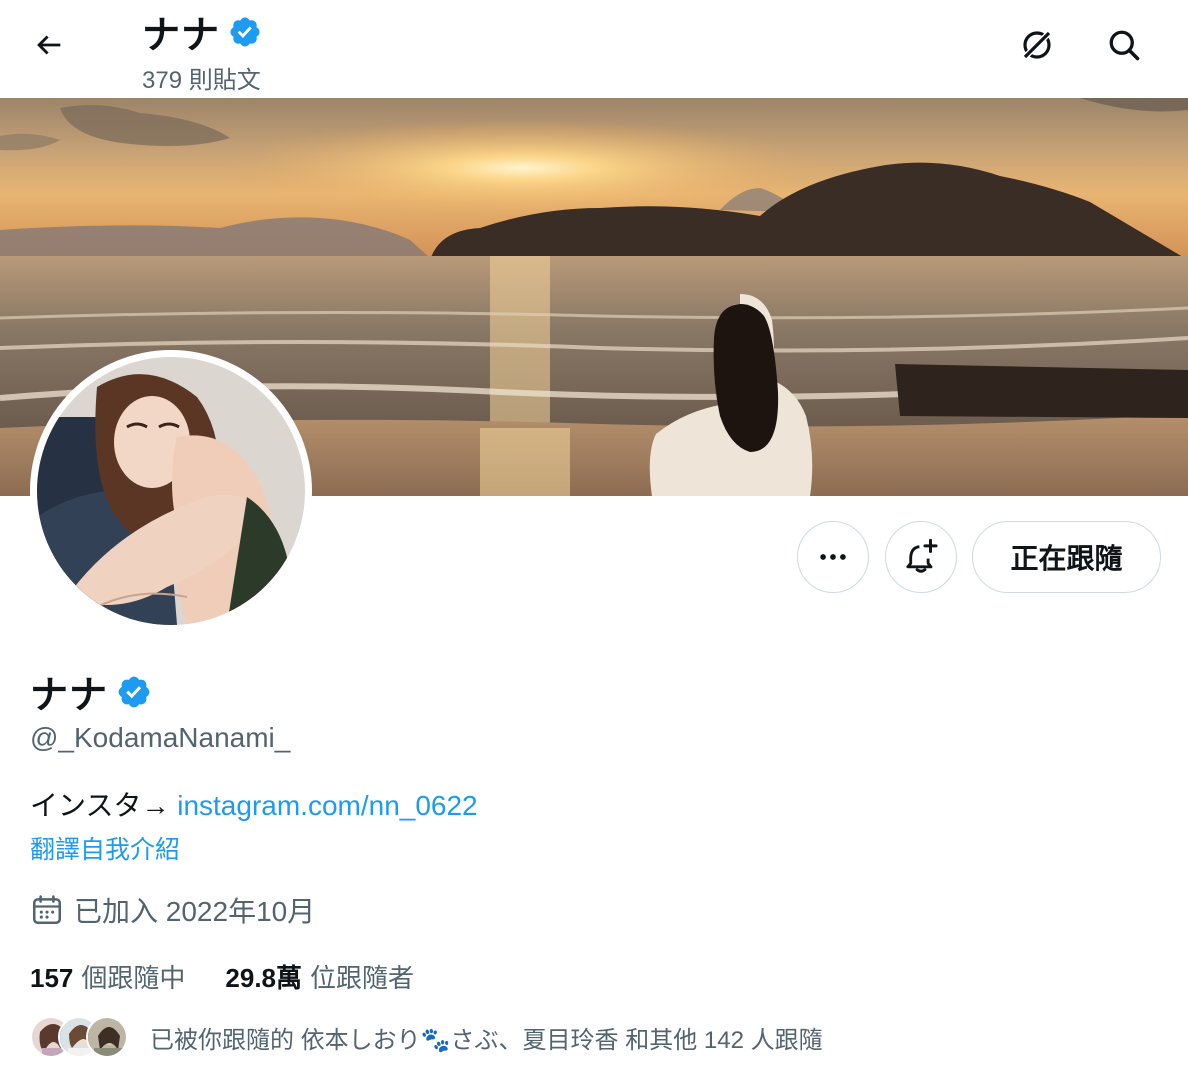  What do you see at coordinates (104, 805) in the screenshot?
I see `bio-text: インスタ→` at bounding box center [104, 805].